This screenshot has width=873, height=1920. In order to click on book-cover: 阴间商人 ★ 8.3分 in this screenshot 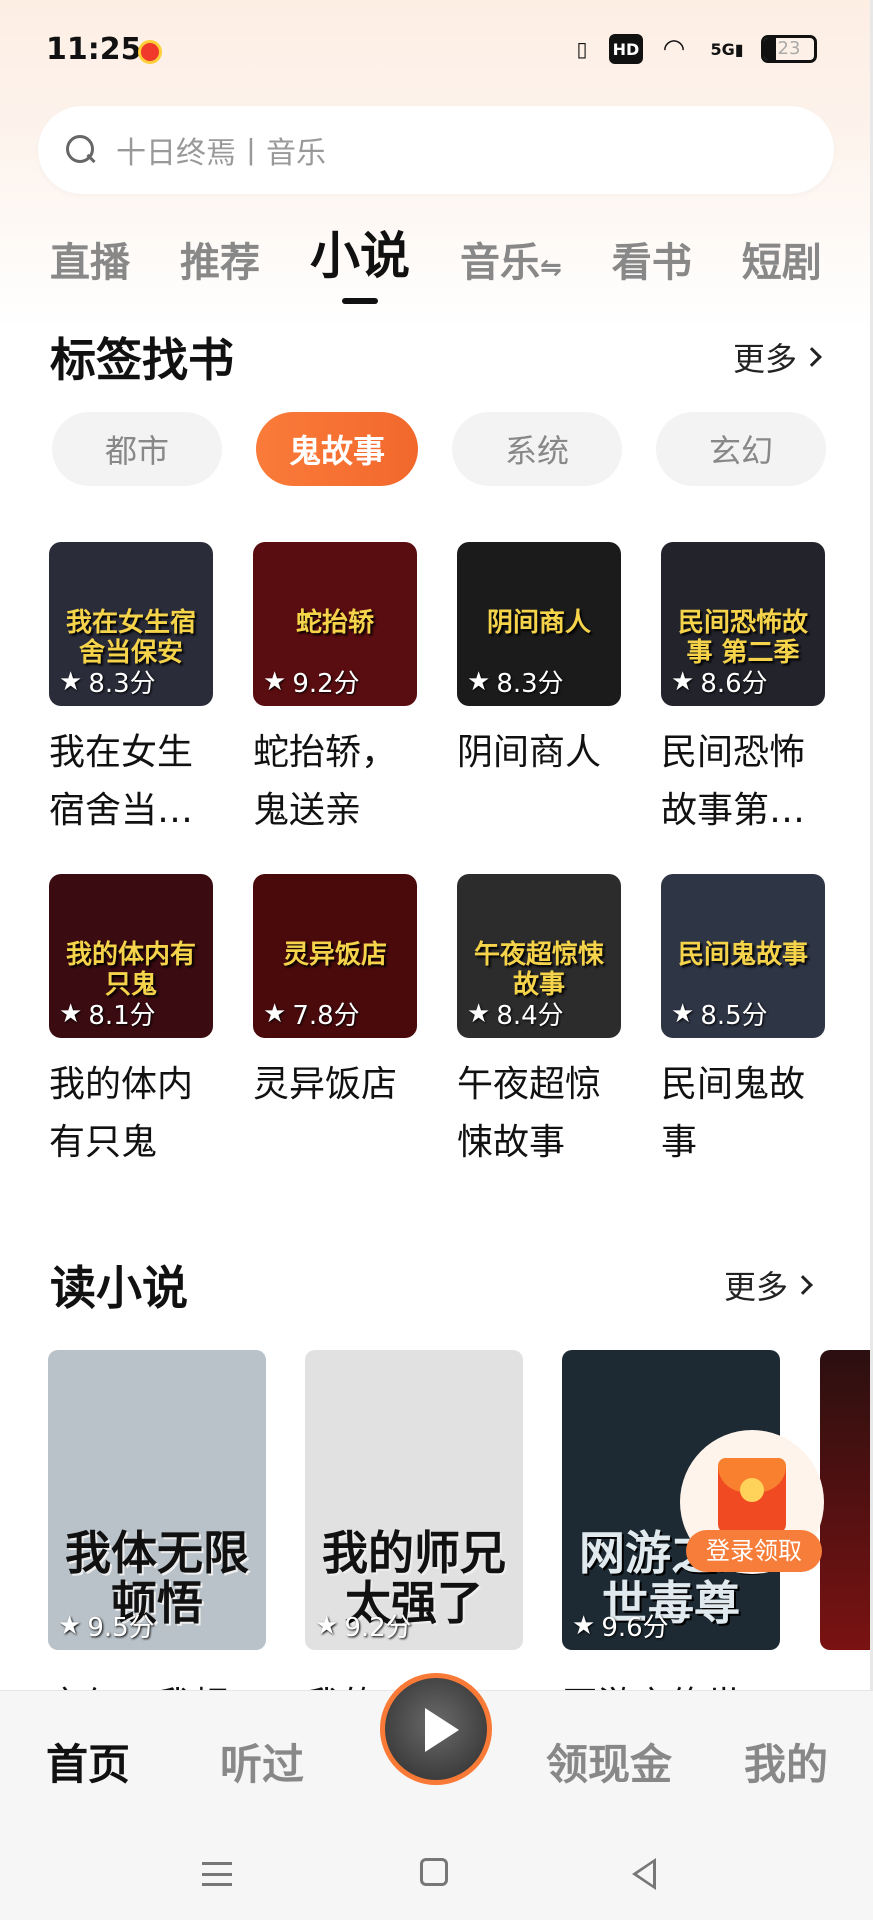, I will do `click(539, 624)`.